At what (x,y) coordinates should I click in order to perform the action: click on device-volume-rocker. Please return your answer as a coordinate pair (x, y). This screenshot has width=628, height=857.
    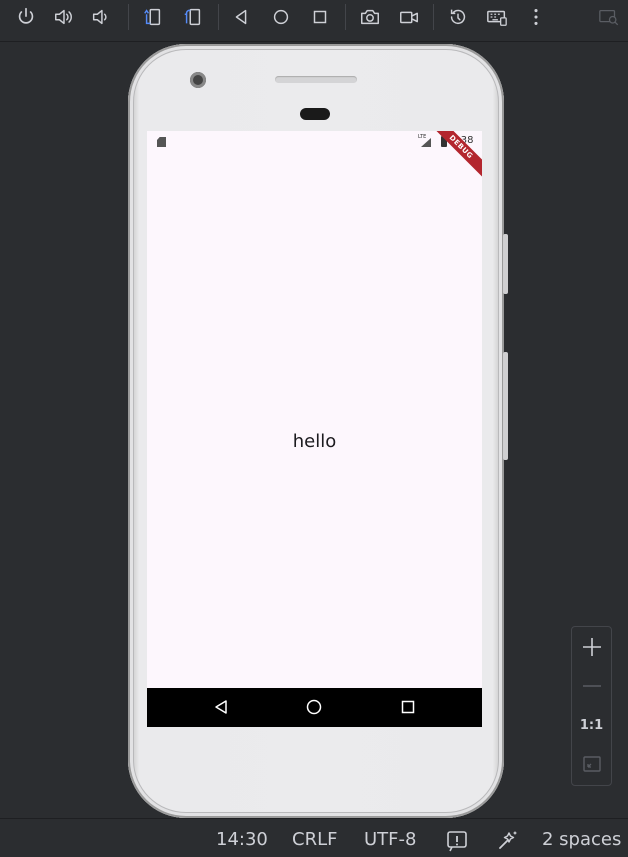
    Looking at the image, I should click on (505, 264).